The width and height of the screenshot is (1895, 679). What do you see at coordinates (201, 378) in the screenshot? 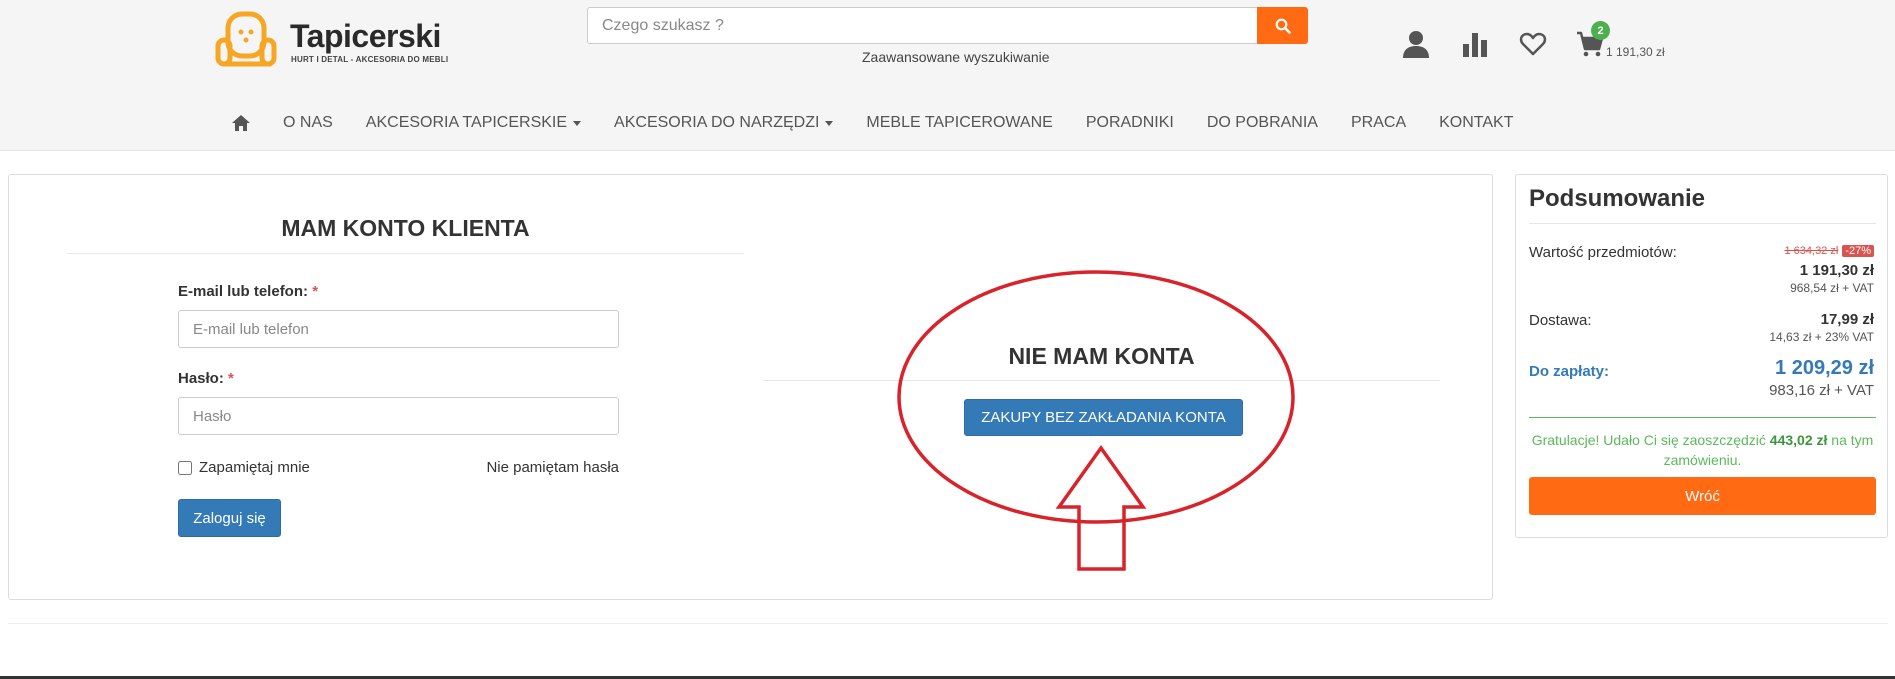
I see `password-label-text: Hasło:` at bounding box center [201, 378].